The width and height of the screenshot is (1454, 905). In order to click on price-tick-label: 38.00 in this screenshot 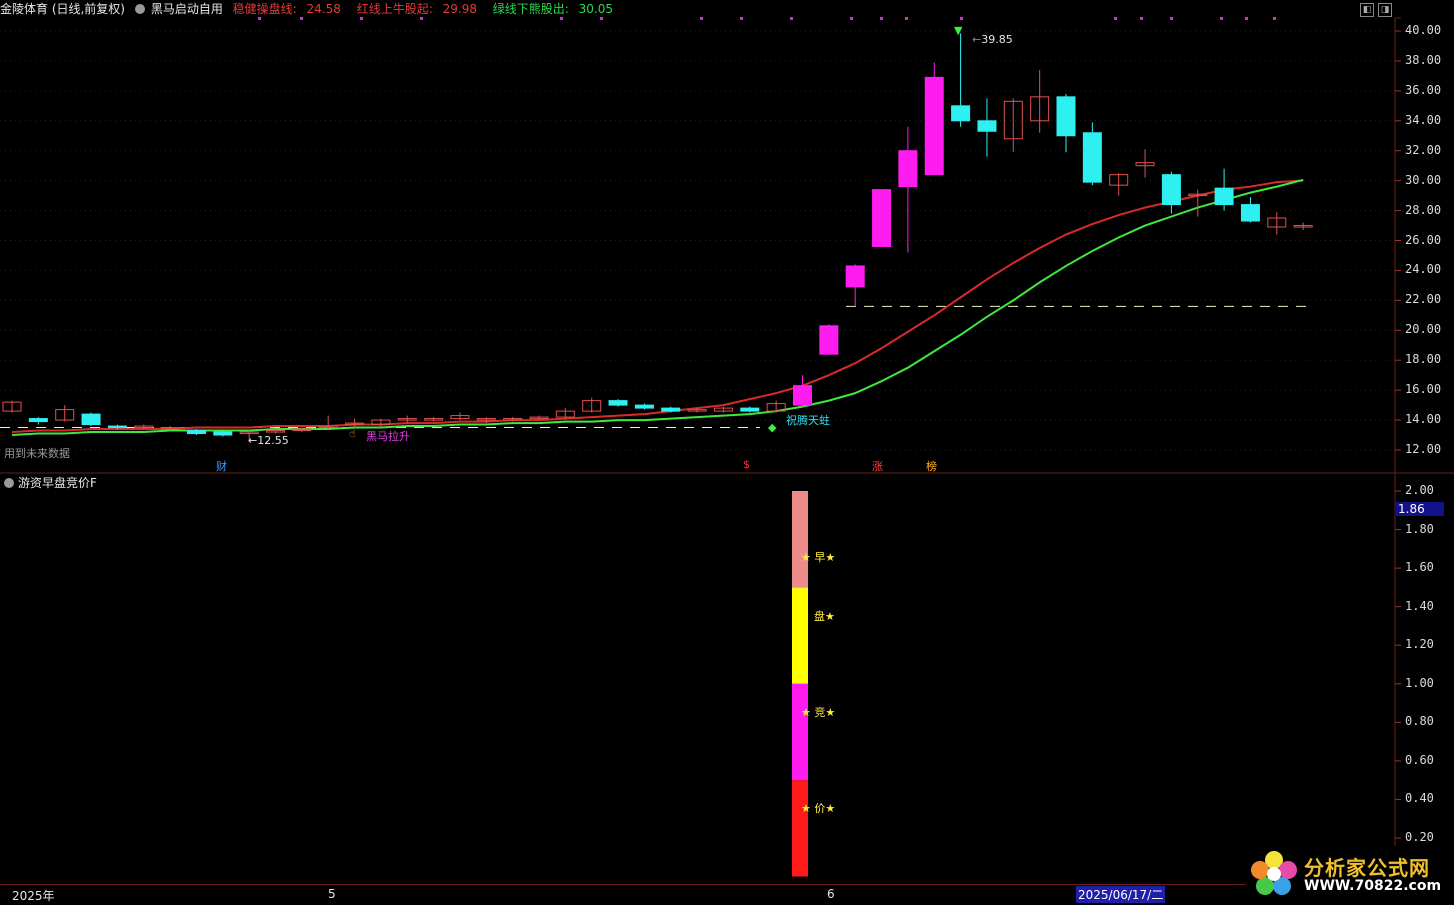, I will do `click(1423, 59)`.